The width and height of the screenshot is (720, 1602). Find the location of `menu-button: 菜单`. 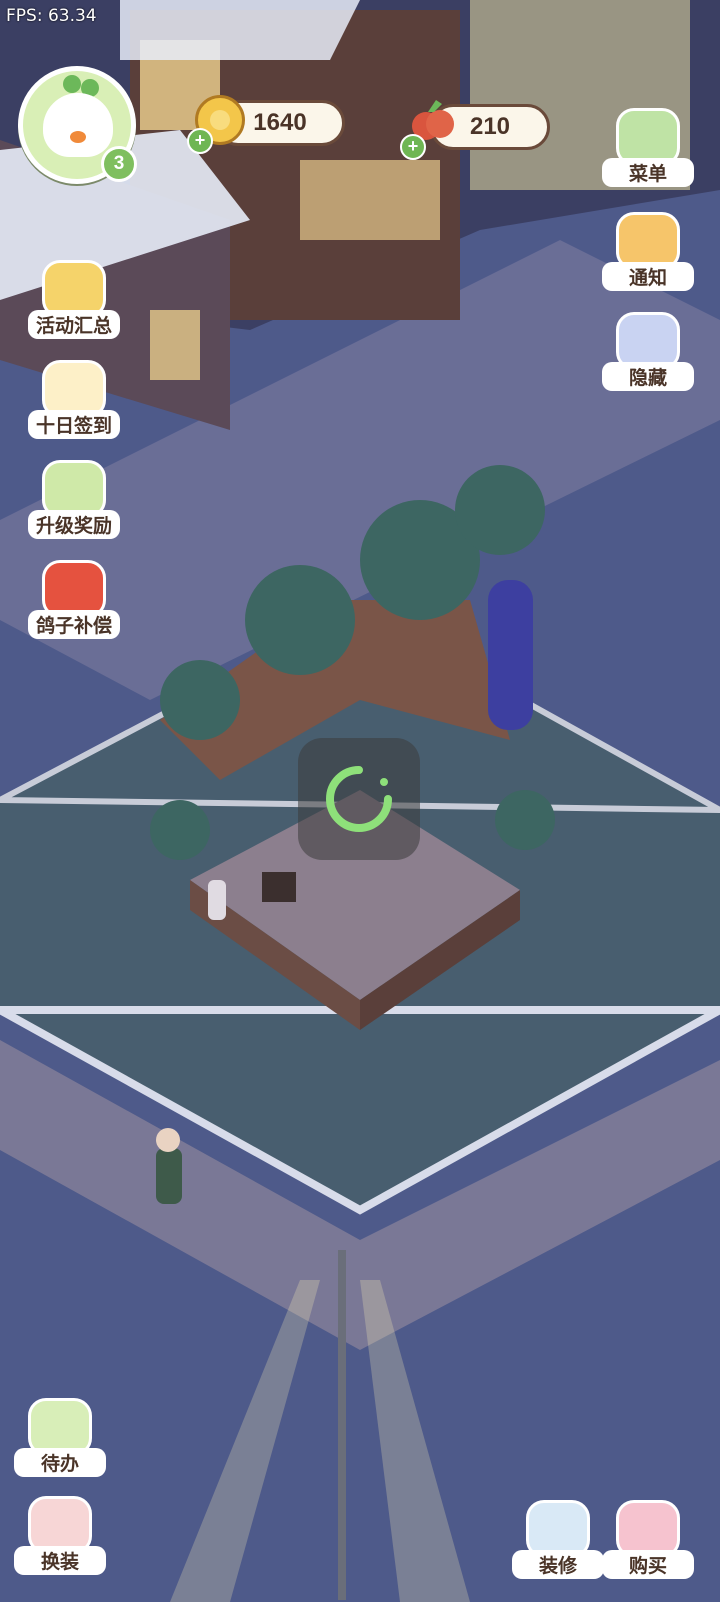

menu-button: 菜单 is located at coordinates (648, 148).